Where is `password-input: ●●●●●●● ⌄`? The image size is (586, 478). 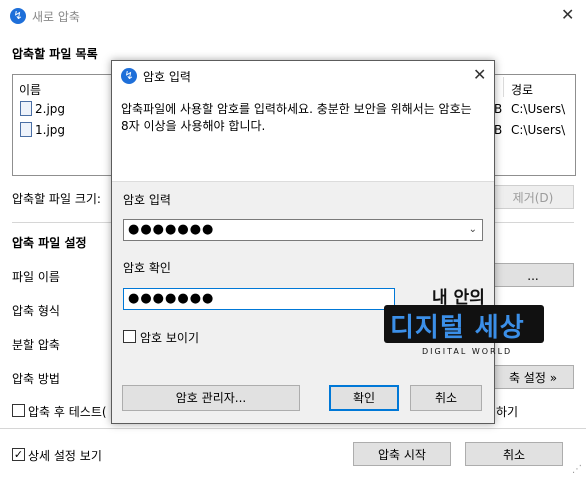 password-input: ●●●●●●● ⌄ is located at coordinates (303, 230).